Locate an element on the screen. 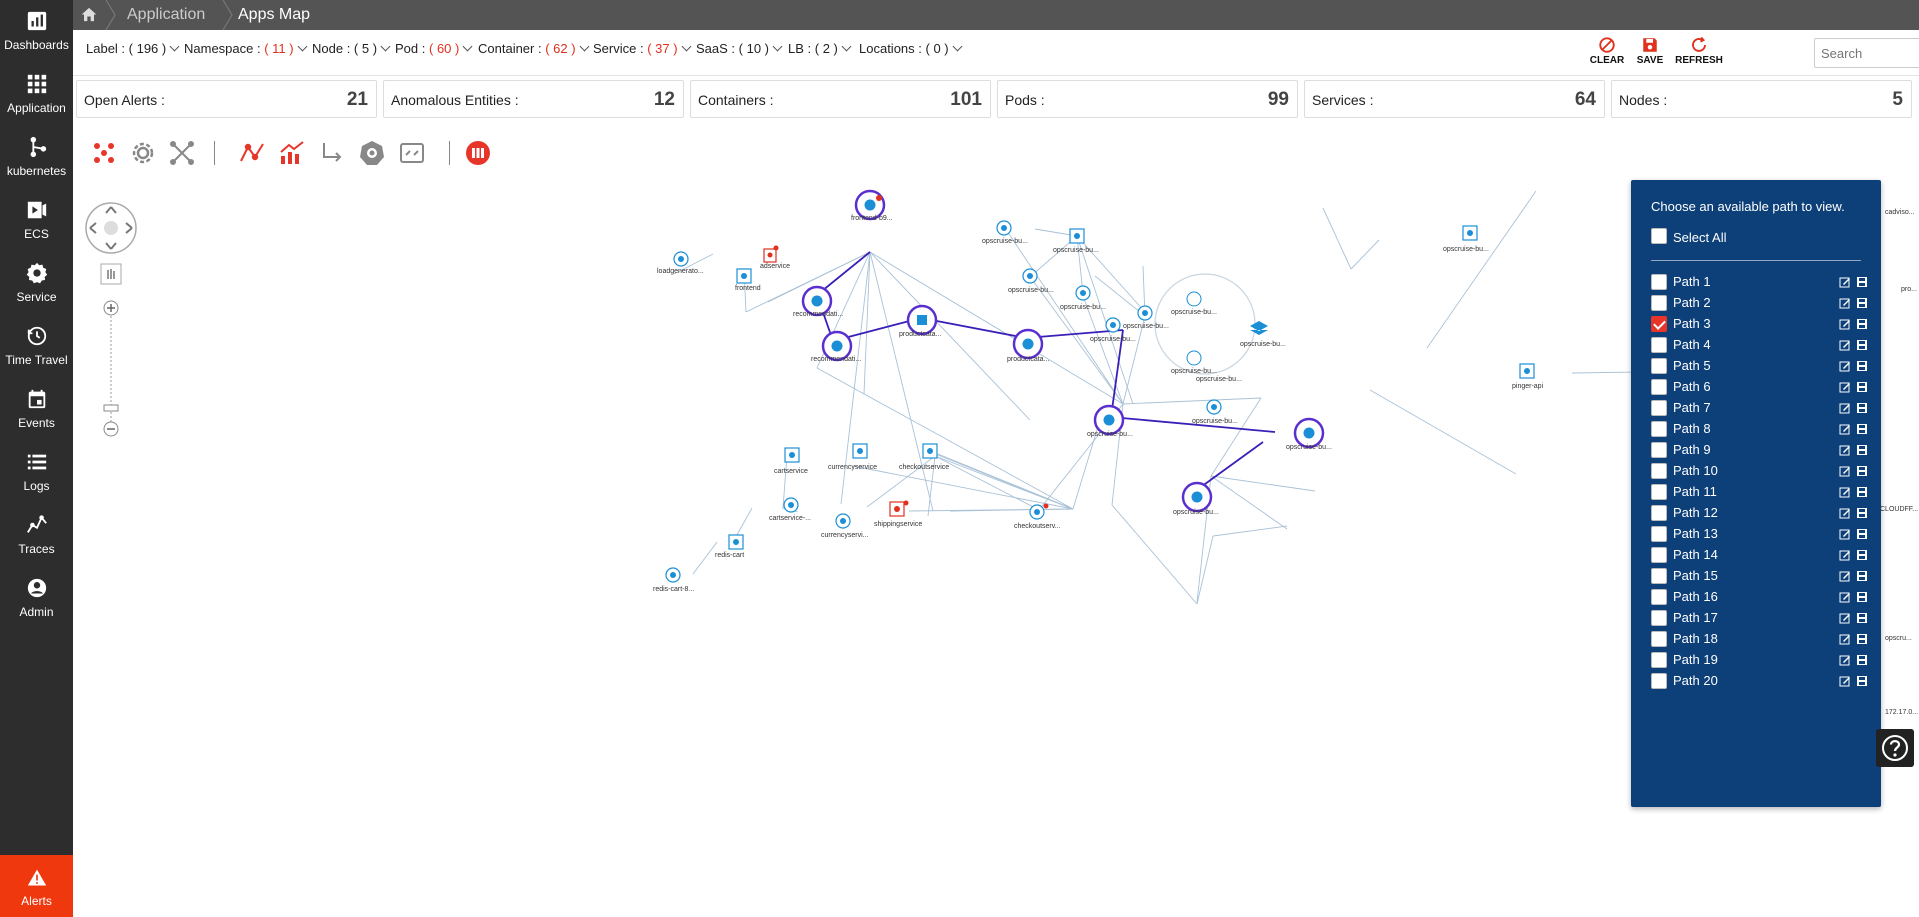 The width and height of the screenshot is (1919, 917). filter-locations: Locations : ( 0 ) is located at coordinates (911, 48).